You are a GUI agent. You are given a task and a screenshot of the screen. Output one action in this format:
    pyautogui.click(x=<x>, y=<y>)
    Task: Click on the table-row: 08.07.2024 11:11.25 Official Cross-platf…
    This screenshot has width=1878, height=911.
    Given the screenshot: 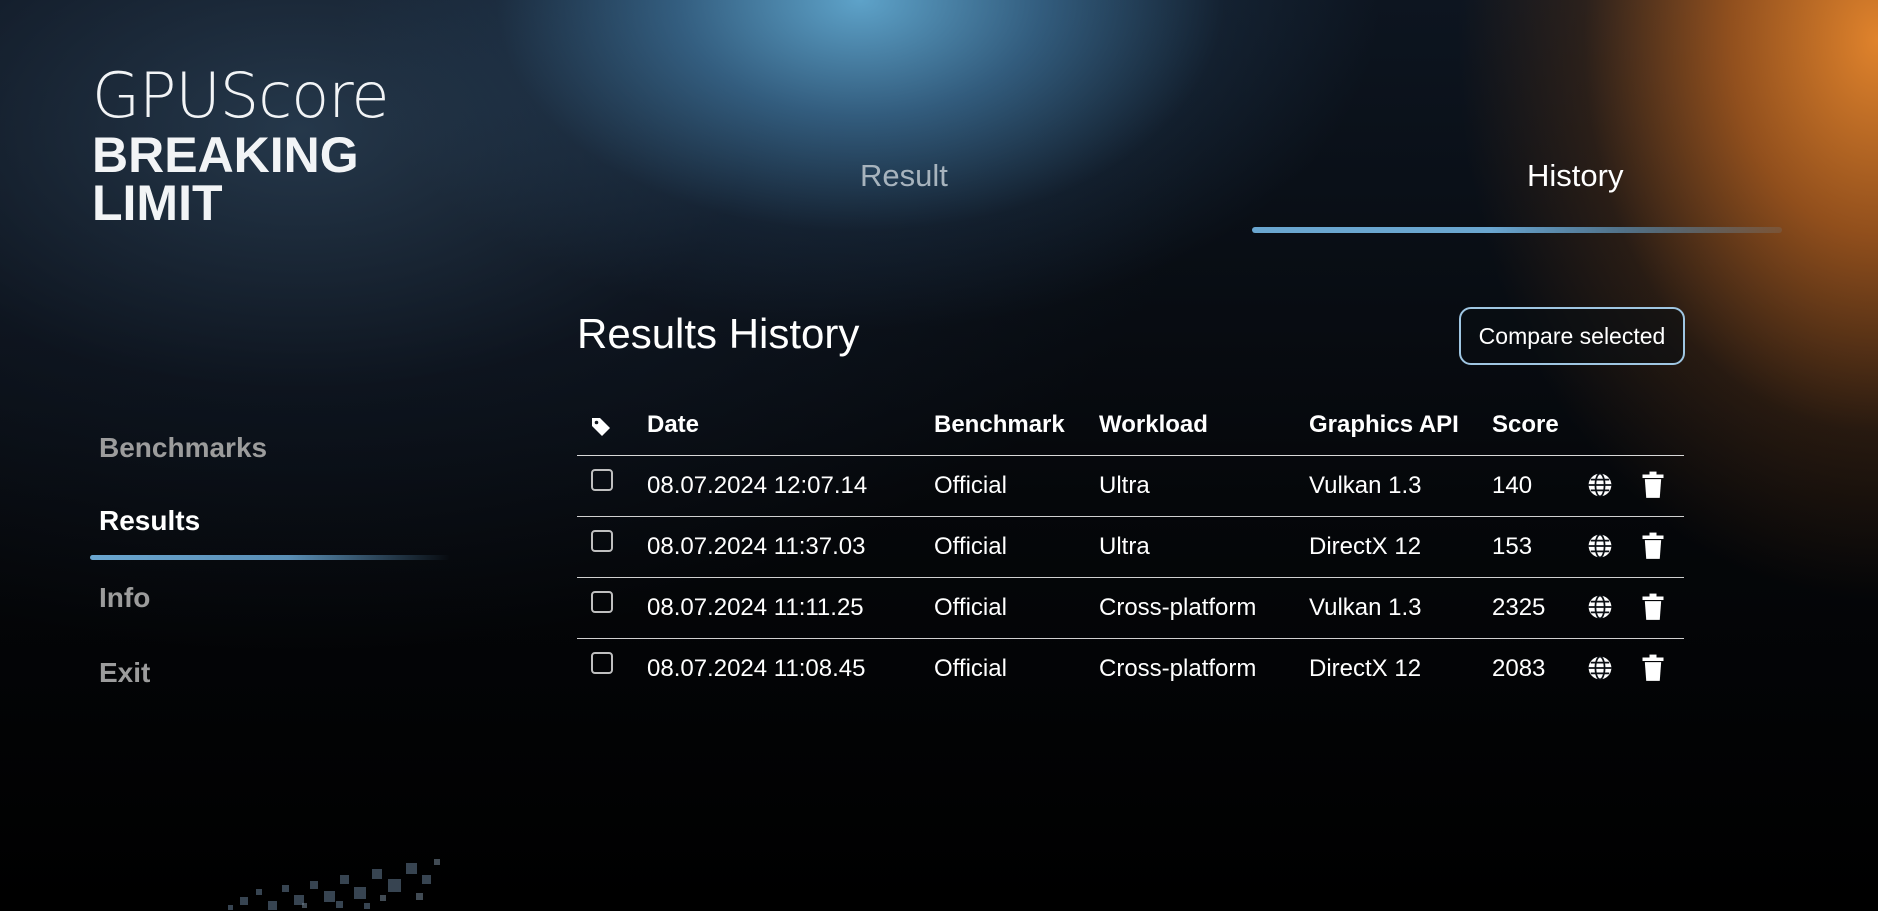 What is the action you would take?
    pyautogui.click(x=1130, y=608)
    